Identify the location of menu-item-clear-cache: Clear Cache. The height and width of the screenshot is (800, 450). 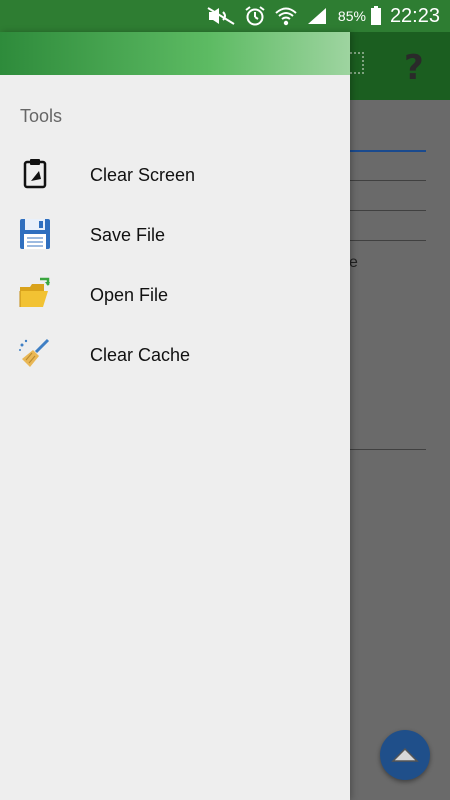
(175, 355).